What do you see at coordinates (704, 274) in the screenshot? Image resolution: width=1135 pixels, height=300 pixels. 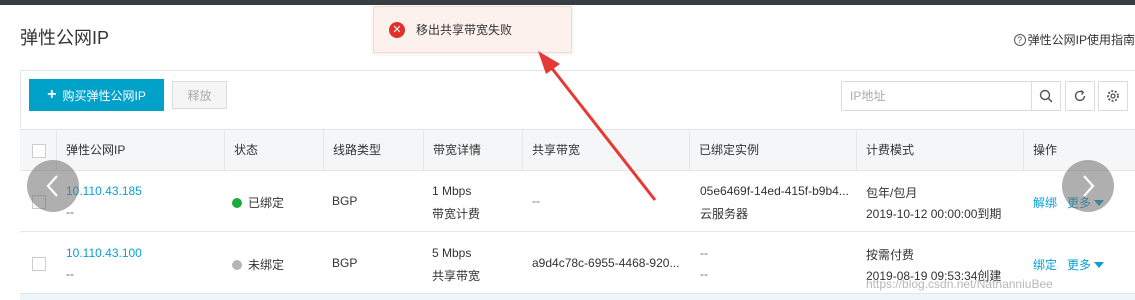 I see `bound-instance-type: --` at bounding box center [704, 274].